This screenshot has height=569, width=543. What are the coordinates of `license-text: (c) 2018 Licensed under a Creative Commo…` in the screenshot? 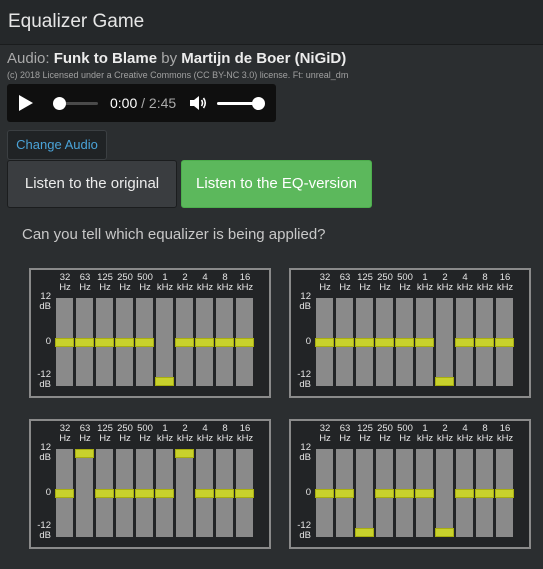 It's located at (178, 75).